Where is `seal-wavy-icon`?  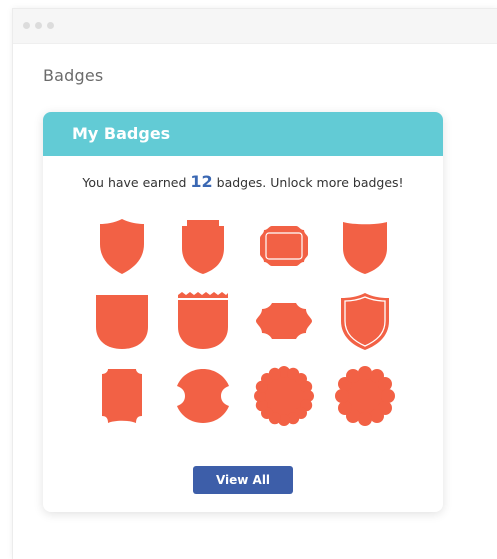
seal-wavy-icon is located at coordinates (364, 395).